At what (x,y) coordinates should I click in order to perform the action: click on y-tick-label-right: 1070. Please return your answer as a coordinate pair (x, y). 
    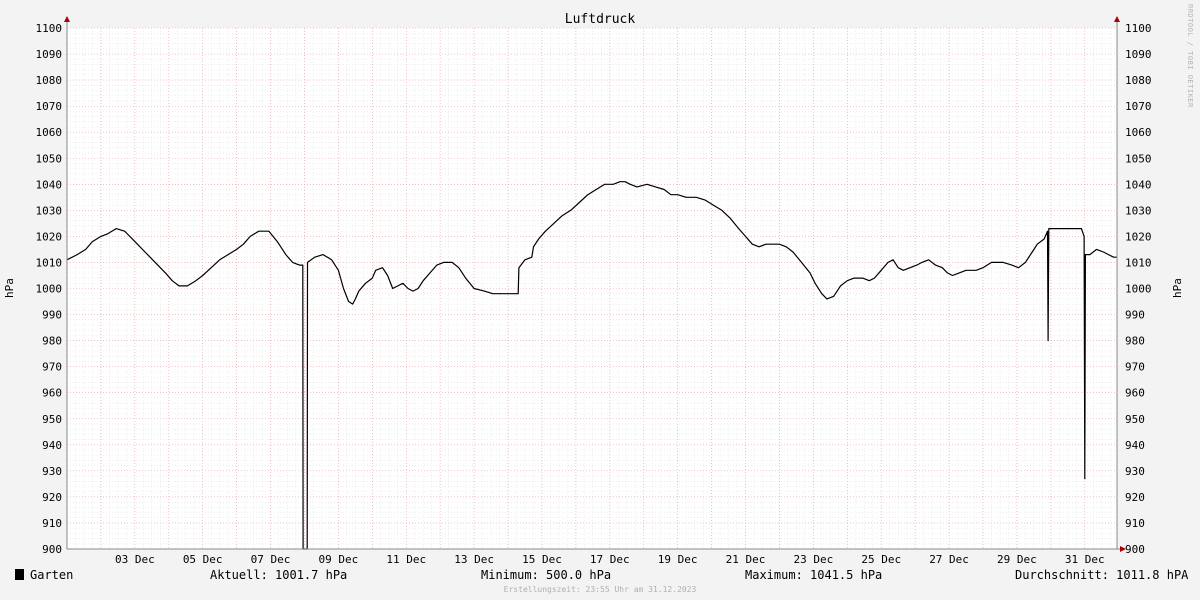
    Looking at the image, I should click on (1138, 106).